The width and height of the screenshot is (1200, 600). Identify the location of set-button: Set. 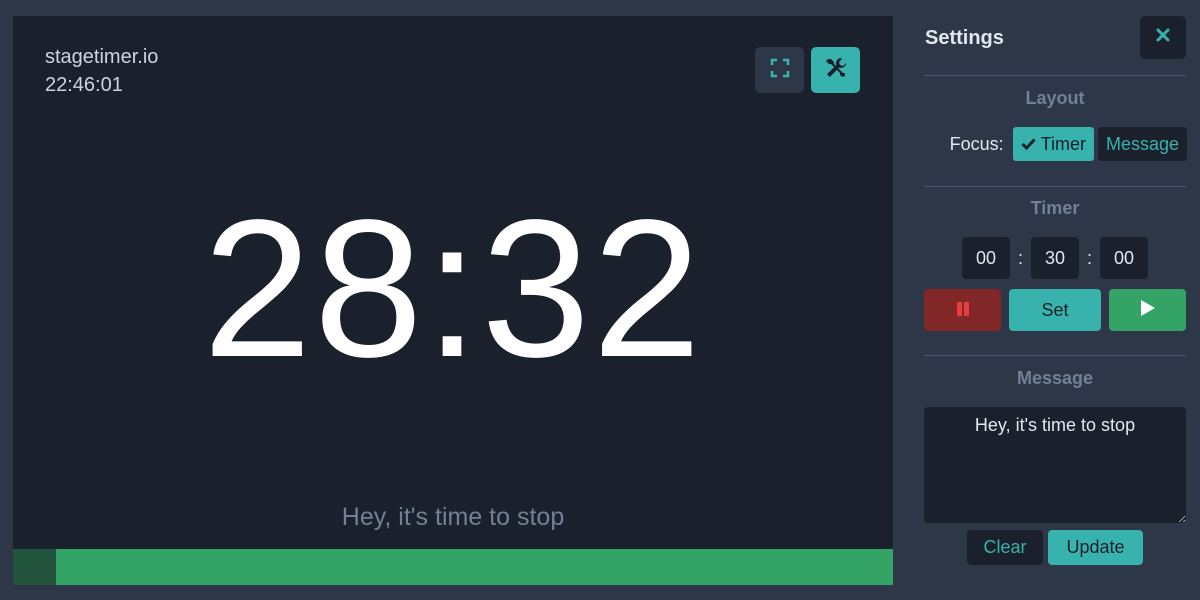
(1055, 310).